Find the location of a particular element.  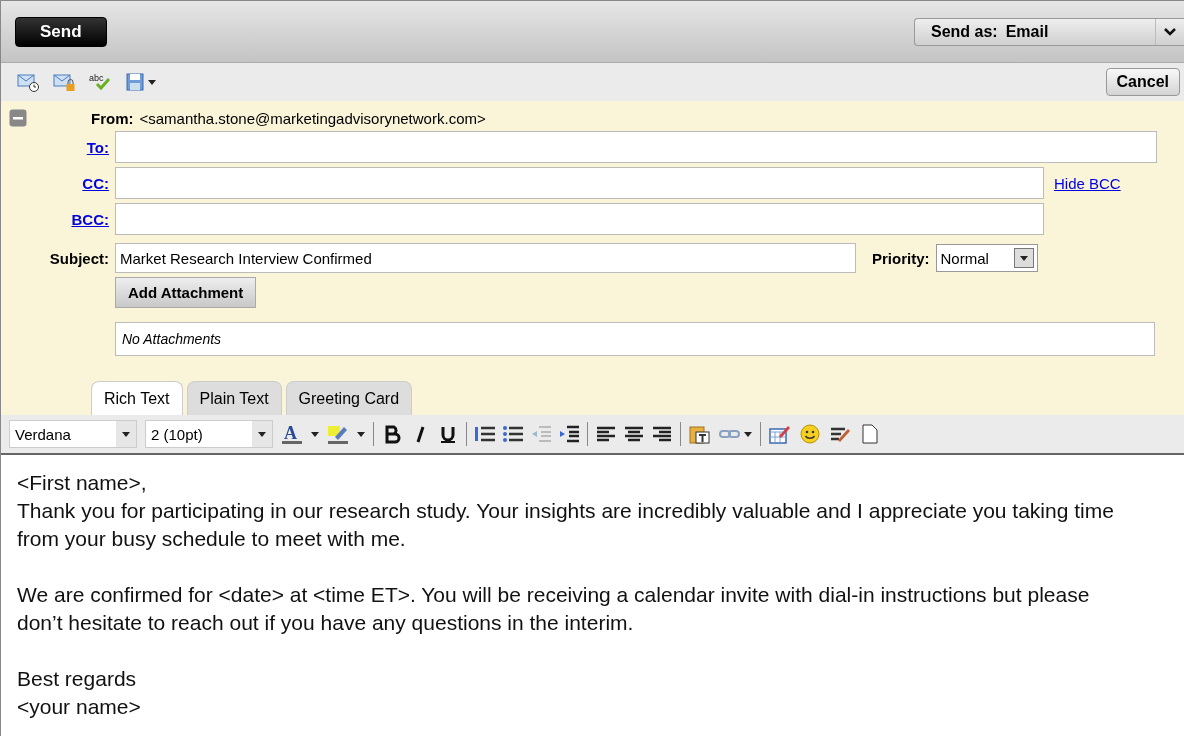

highlight-icon is located at coordinates (338, 434).